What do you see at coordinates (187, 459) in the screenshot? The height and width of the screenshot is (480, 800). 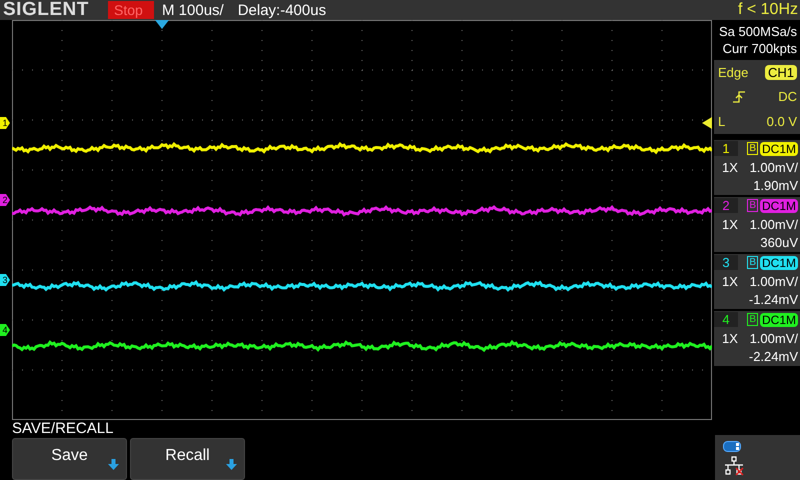 I see `menu-button: Recall` at bounding box center [187, 459].